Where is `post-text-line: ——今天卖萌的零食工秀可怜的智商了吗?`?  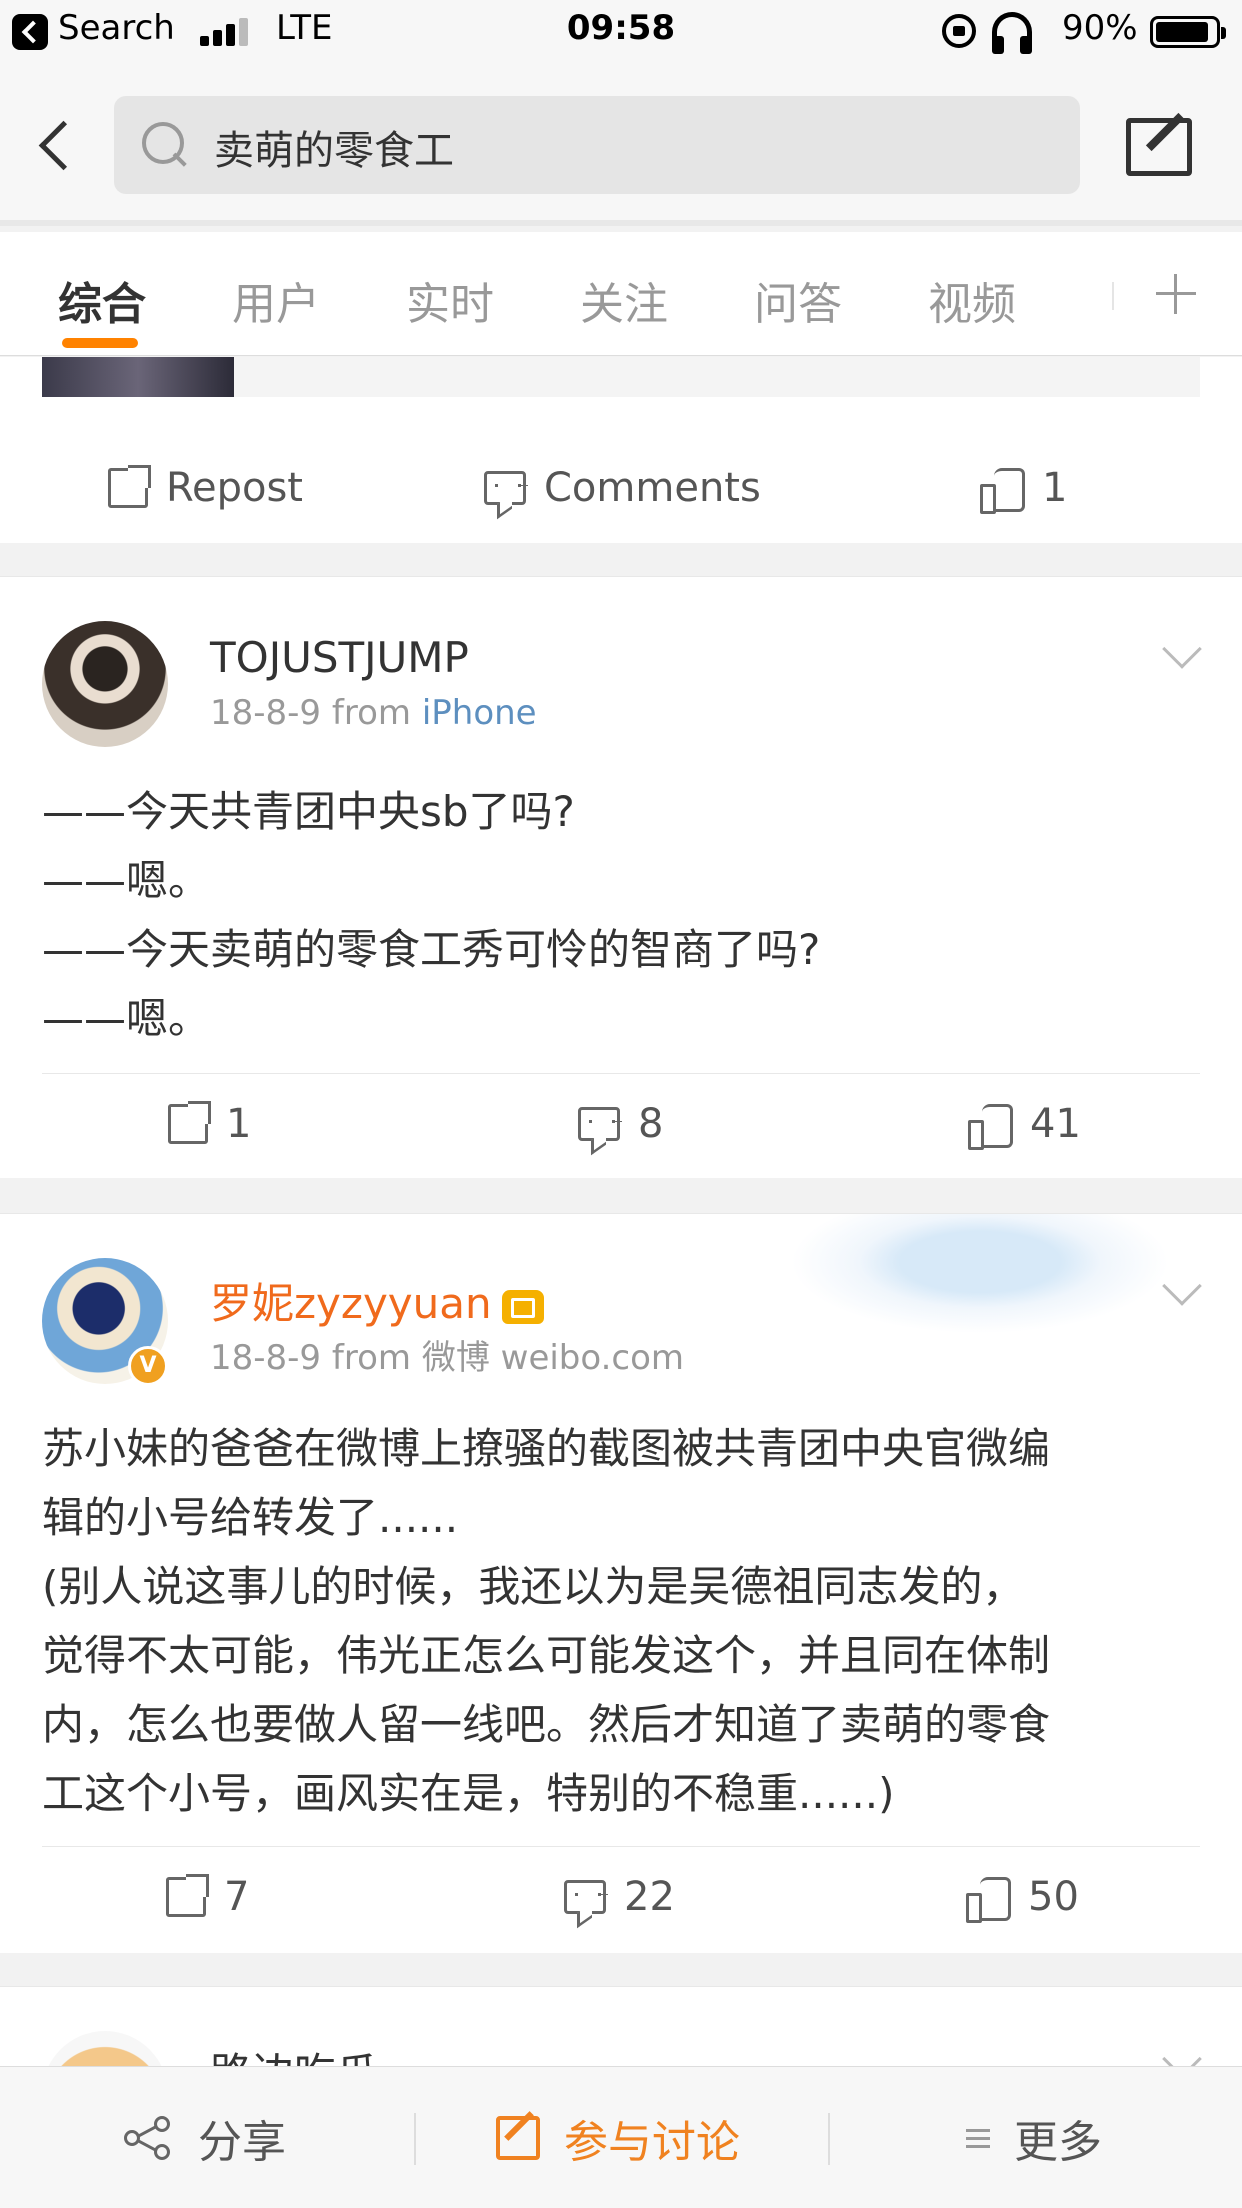 post-text-line: ——今天卖萌的零食工秀可怜的智商了吗? is located at coordinates (431, 949).